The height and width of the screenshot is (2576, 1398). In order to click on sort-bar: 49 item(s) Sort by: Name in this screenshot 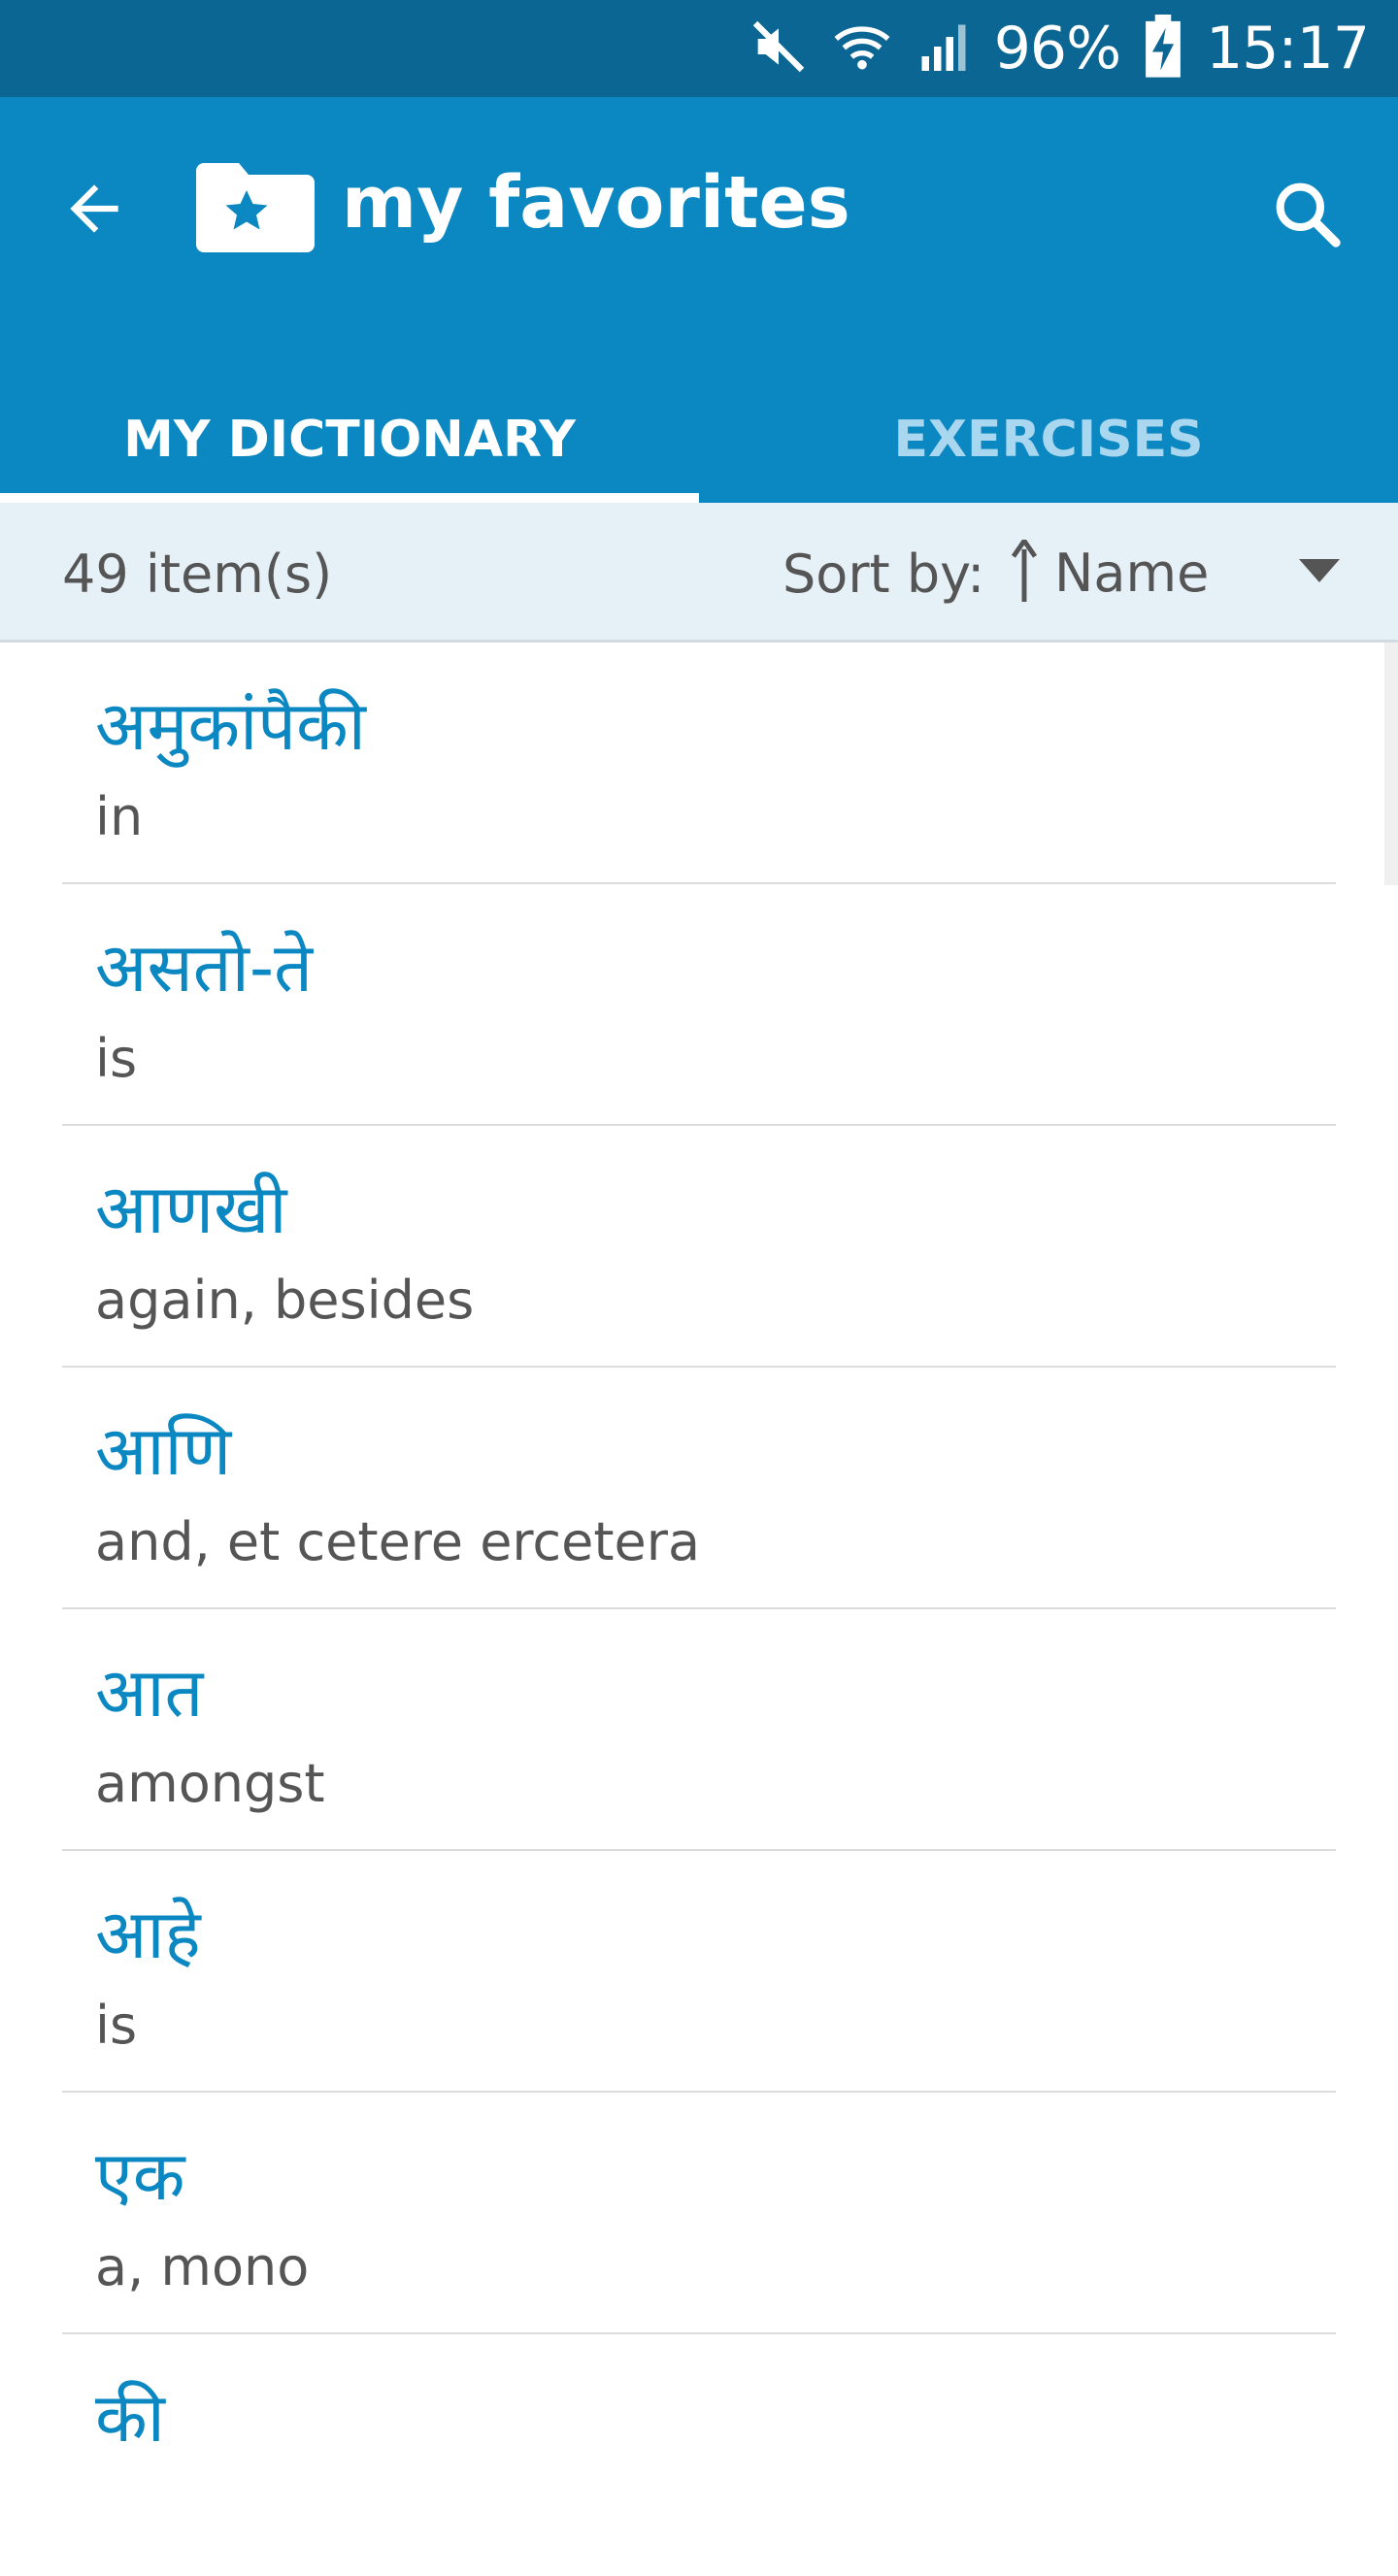, I will do `click(699, 573)`.